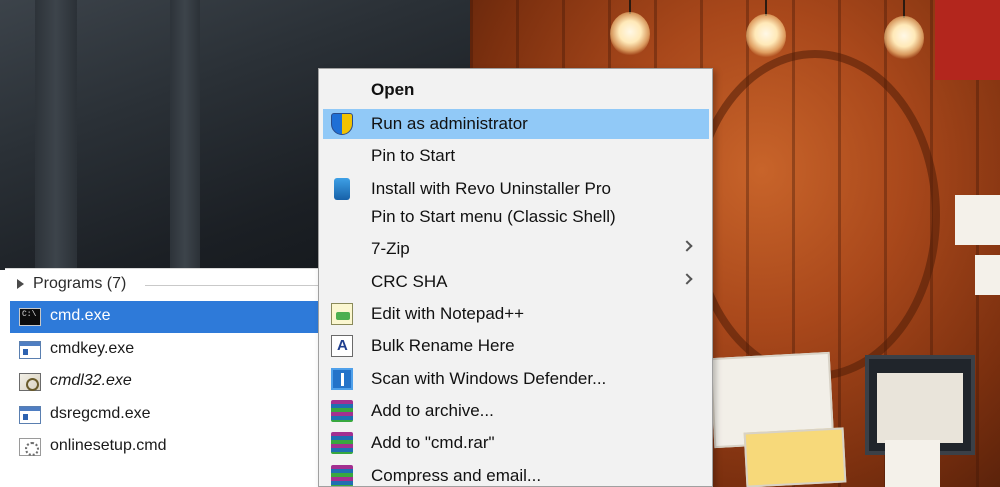 The height and width of the screenshot is (487, 1000). I want to click on program-item-cmdkey-exe: cmdkey.exe, so click(165, 350).